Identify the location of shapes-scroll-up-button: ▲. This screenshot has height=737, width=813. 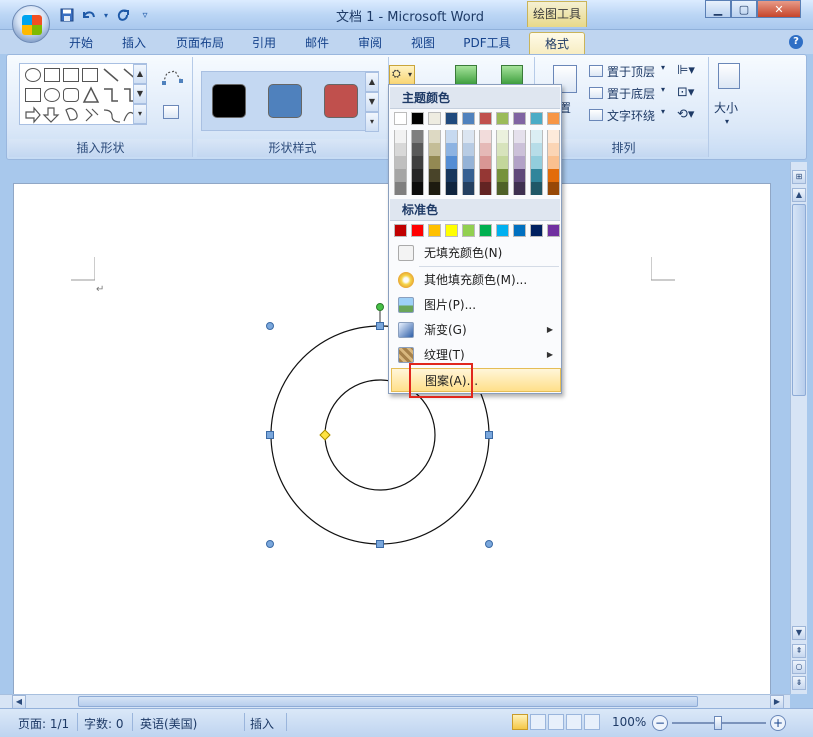
(140, 74).